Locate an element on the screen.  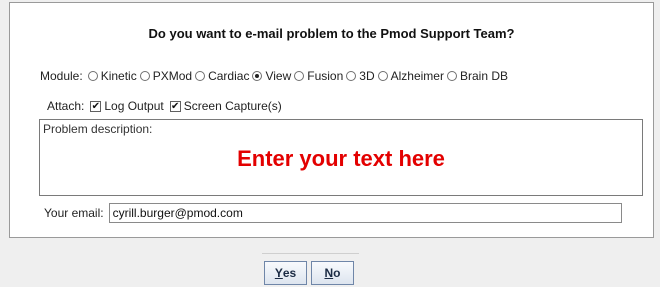
button-separator is located at coordinates (310, 253).